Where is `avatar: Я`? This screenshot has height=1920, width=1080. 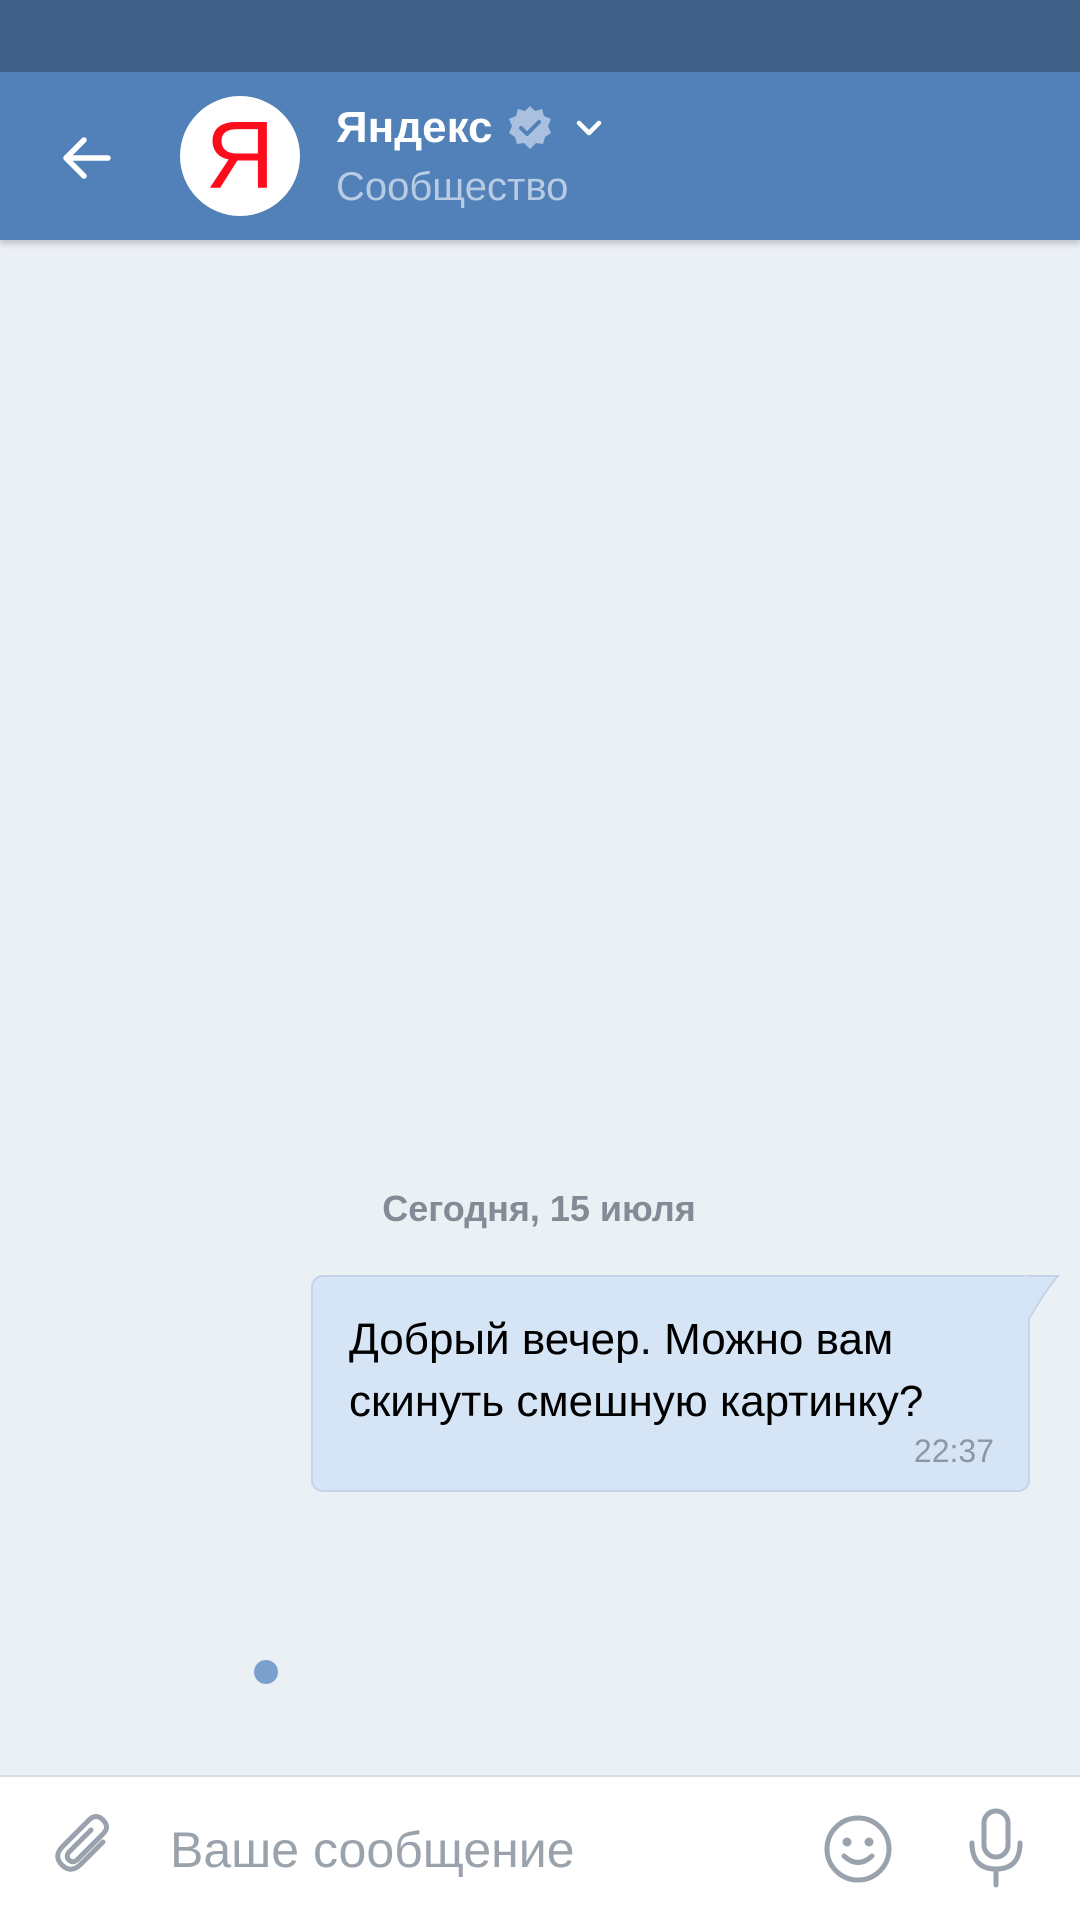
avatar: Я is located at coordinates (240, 156).